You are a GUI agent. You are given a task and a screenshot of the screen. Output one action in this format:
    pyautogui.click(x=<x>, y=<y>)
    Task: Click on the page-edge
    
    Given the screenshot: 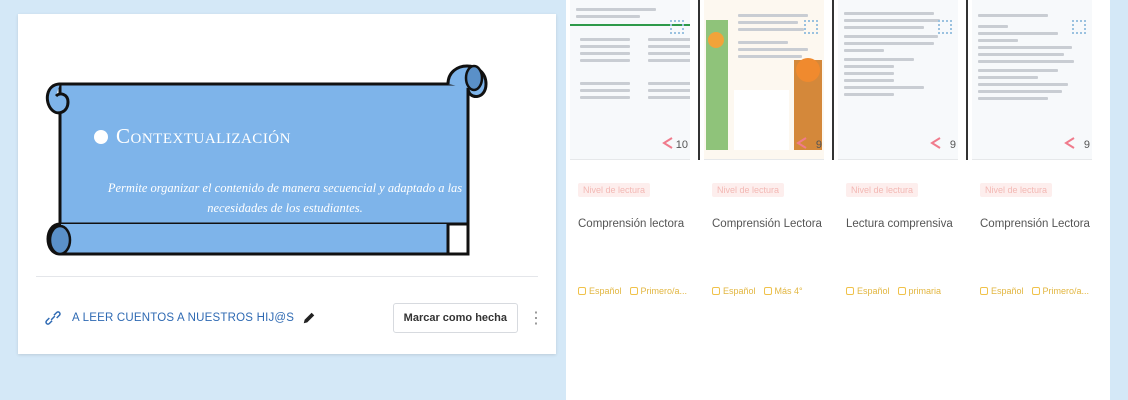 What is the action you would take?
    pyautogui.click(x=1119, y=200)
    